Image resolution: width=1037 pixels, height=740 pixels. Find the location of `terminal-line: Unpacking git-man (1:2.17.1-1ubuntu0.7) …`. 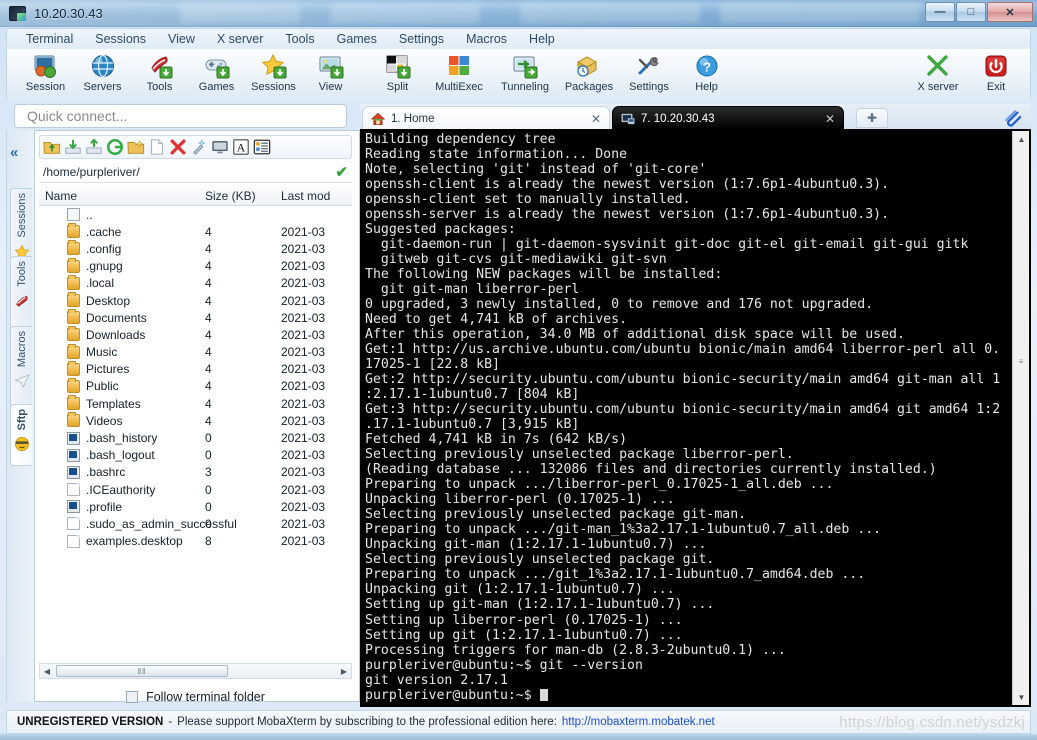

terminal-line: Unpacking git-man (1:2.17.1-1ubuntu0.7) … is located at coordinates (536, 545).